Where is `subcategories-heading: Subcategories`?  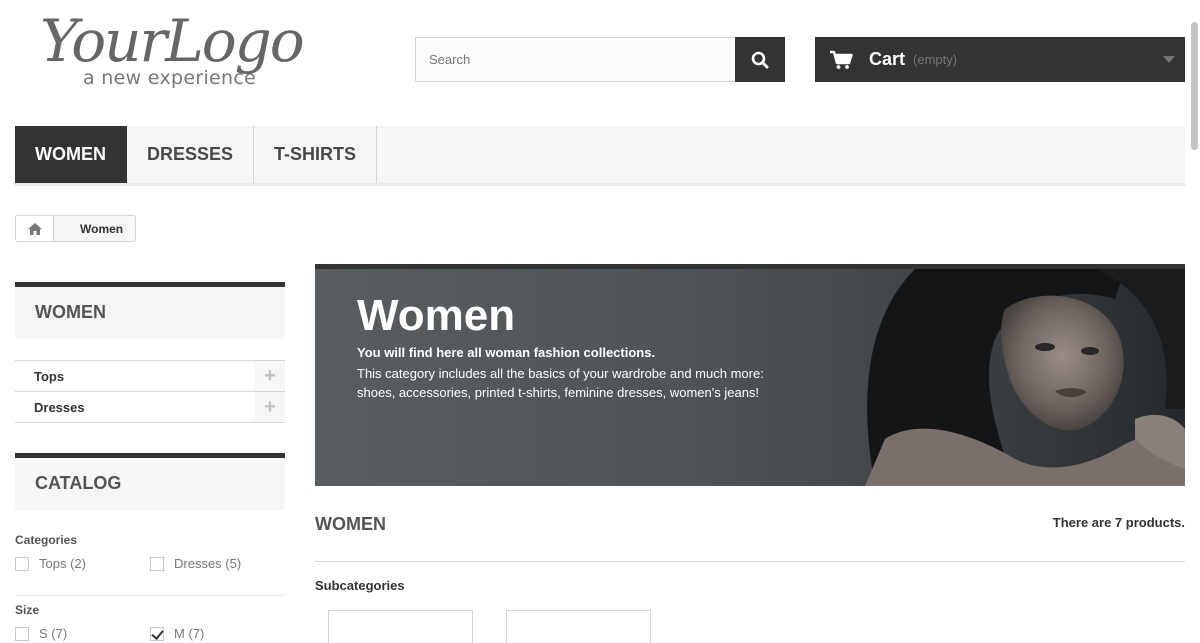 subcategories-heading: Subcategories is located at coordinates (360, 585).